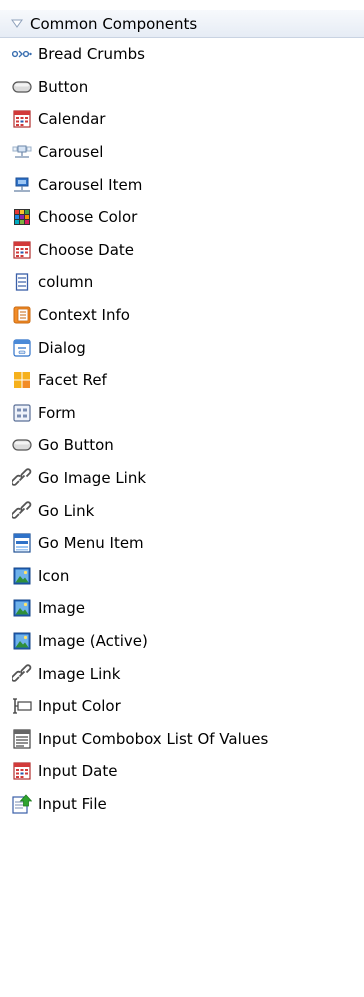 This screenshot has height=997, width=364. I want to click on palette-item-button: Button, so click(182, 87).